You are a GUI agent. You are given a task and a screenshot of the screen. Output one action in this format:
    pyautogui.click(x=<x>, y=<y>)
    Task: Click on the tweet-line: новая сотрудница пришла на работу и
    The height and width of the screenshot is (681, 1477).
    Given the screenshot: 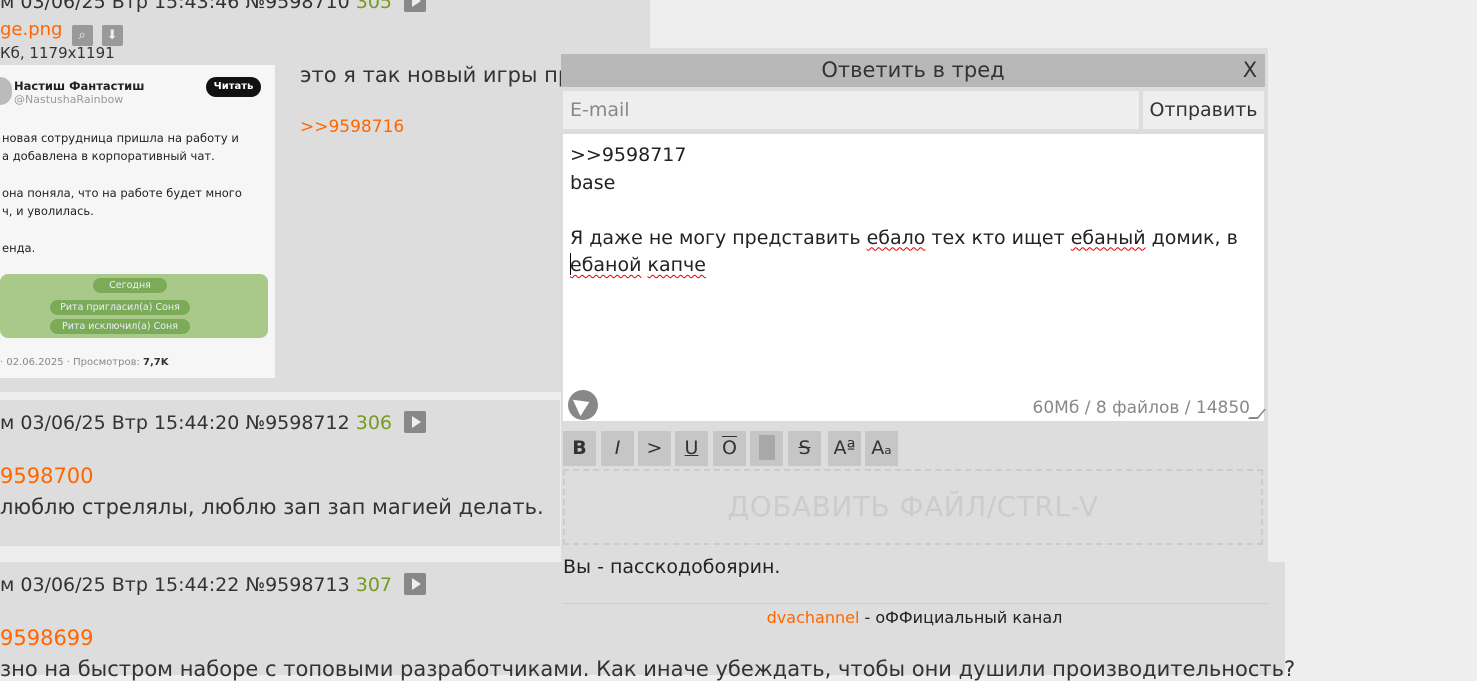 What is the action you would take?
    pyautogui.click(x=120, y=138)
    